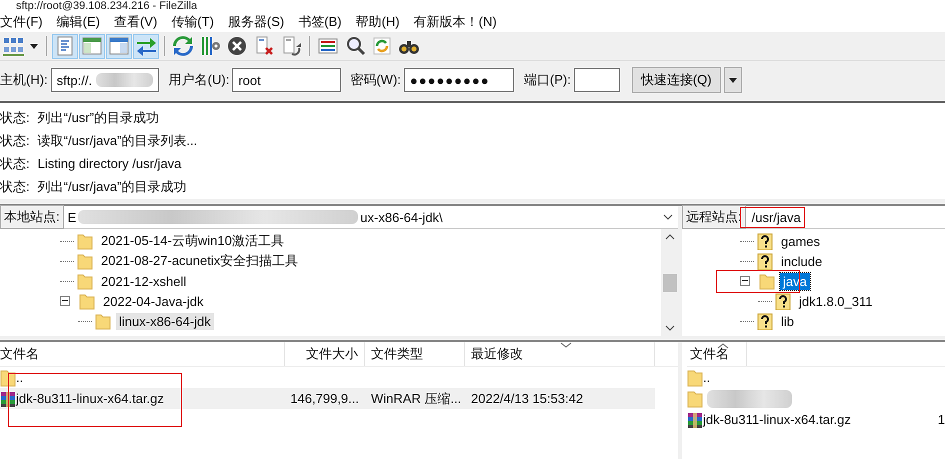 This screenshot has height=459, width=945. What do you see at coordinates (676, 80) in the screenshot?
I see `quickconnect-button: 快速连接(Q)` at bounding box center [676, 80].